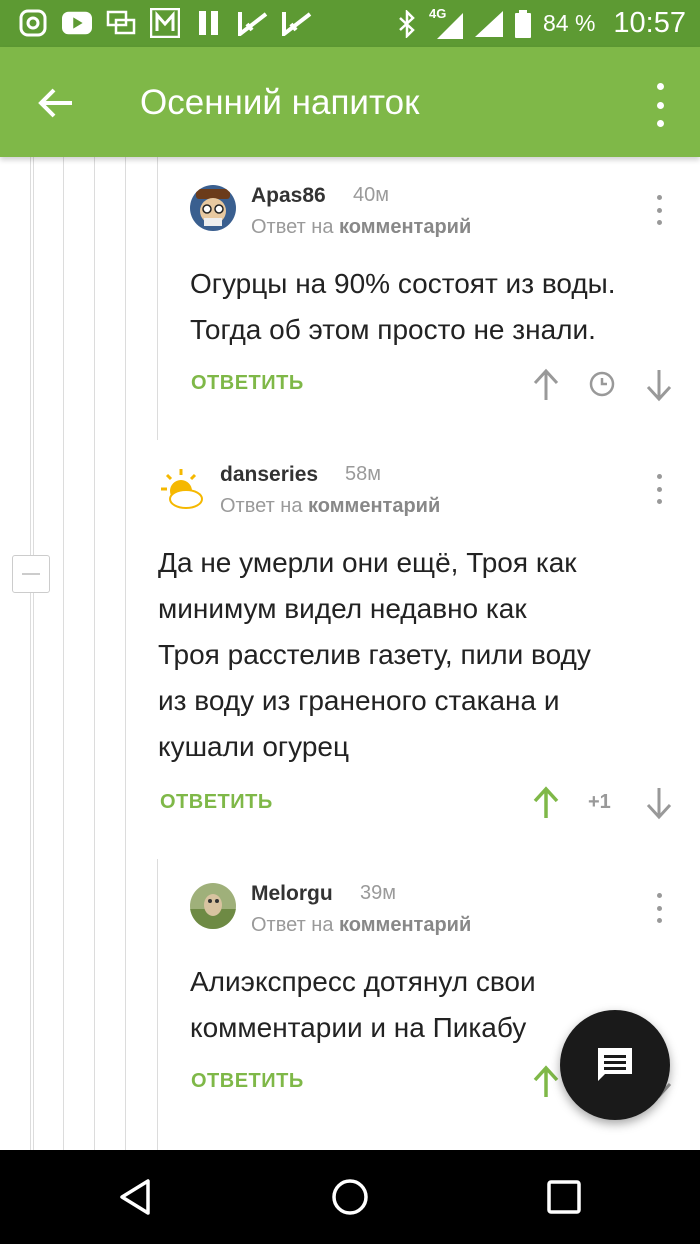 This screenshot has width=700, height=1244. Describe the element at coordinates (359, 700) in the screenshot. I see `comment-text-line: из воду из граненого стакана и` at that location.